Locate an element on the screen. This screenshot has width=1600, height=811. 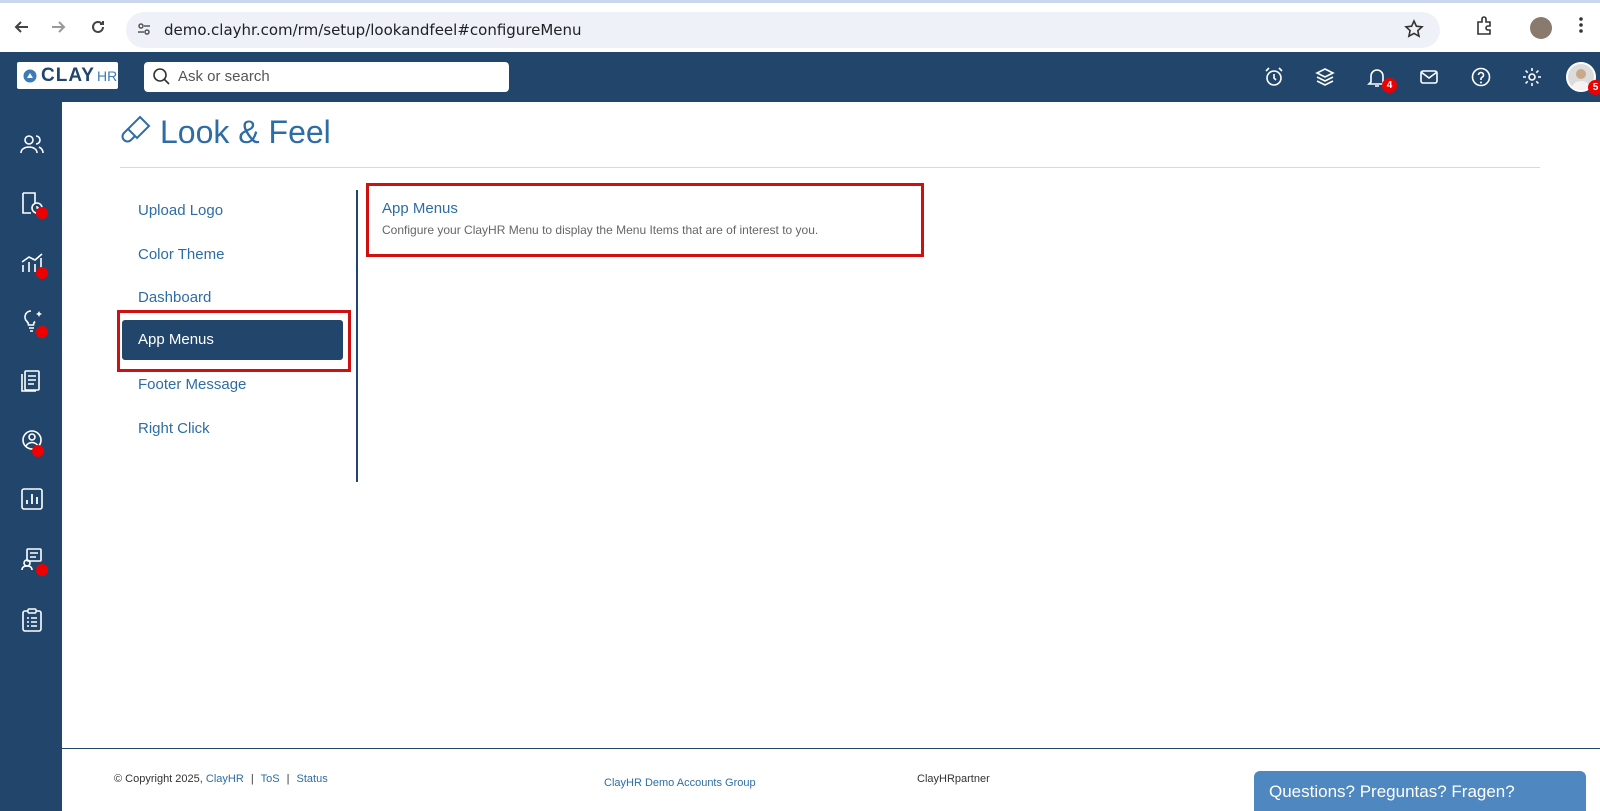
logo-text: CLAY is located at coordinates (68, 75).